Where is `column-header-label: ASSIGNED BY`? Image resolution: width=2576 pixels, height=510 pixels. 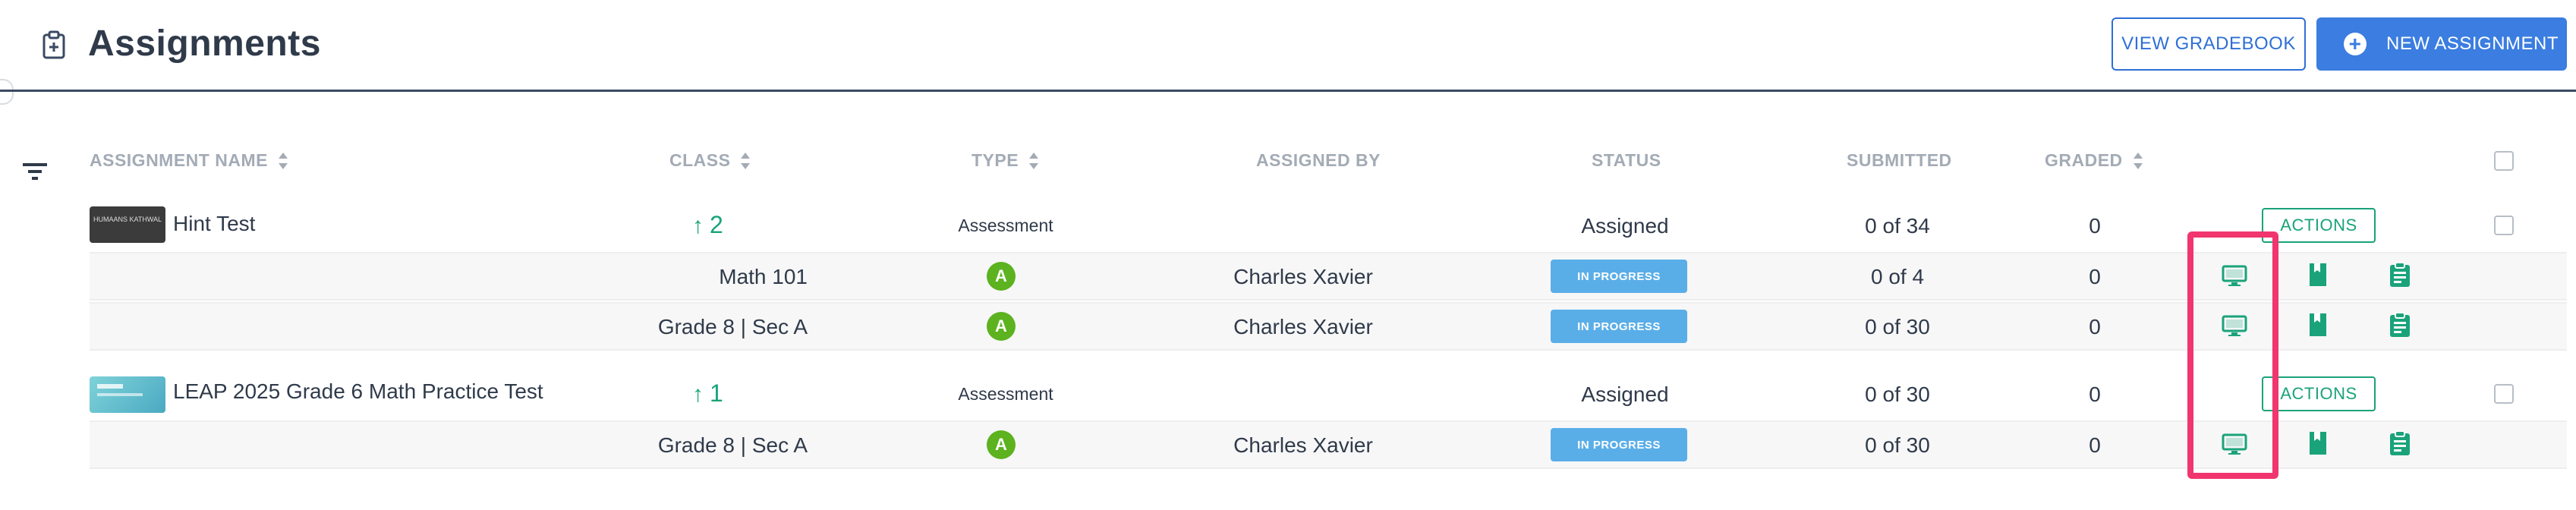 column-header-label: ASSIGNED BY is located at coordinates (1318, 160).